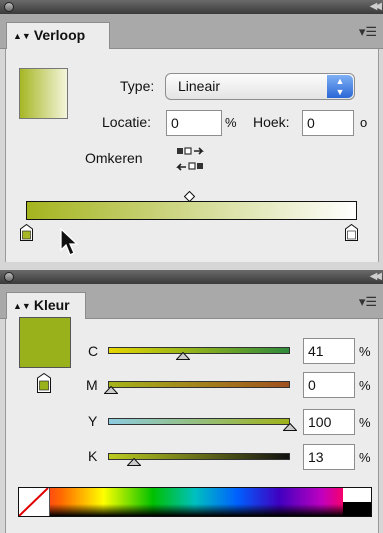 The height and width of the screenshot is (533, 383). I want to click on black-white-swatch, so click(357, 502).